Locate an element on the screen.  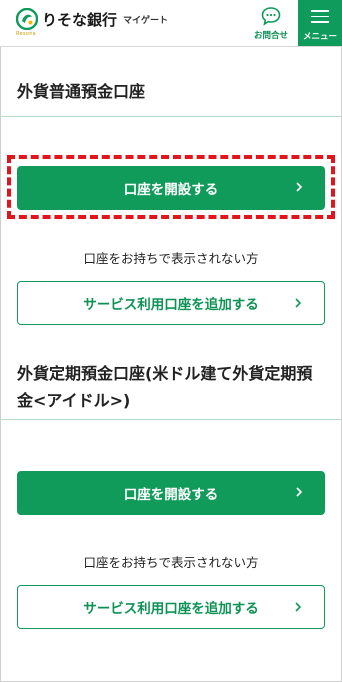
menu-label: メニュー is located at coordinates (319, 37).